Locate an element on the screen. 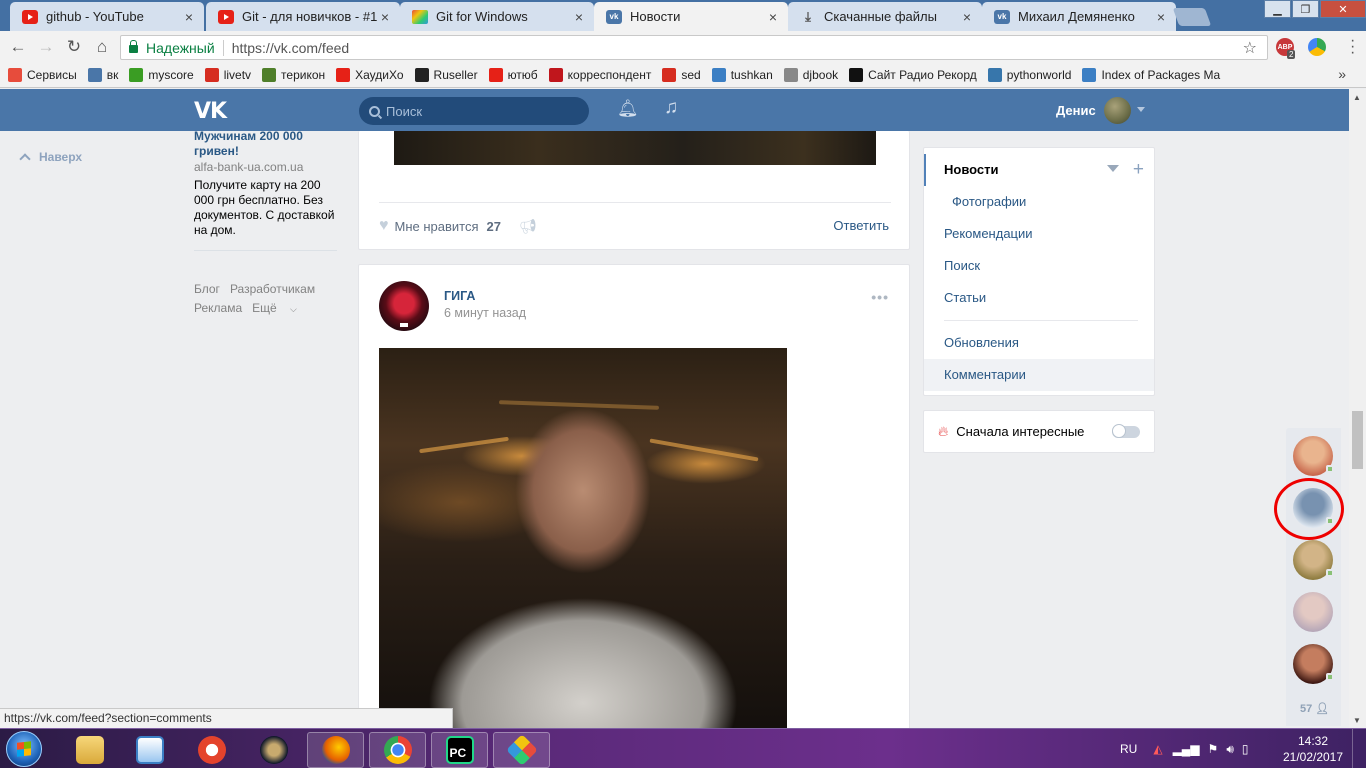  tab-downloads: ⤓ Скачанные файлы × is located at coordinates (885, 16).